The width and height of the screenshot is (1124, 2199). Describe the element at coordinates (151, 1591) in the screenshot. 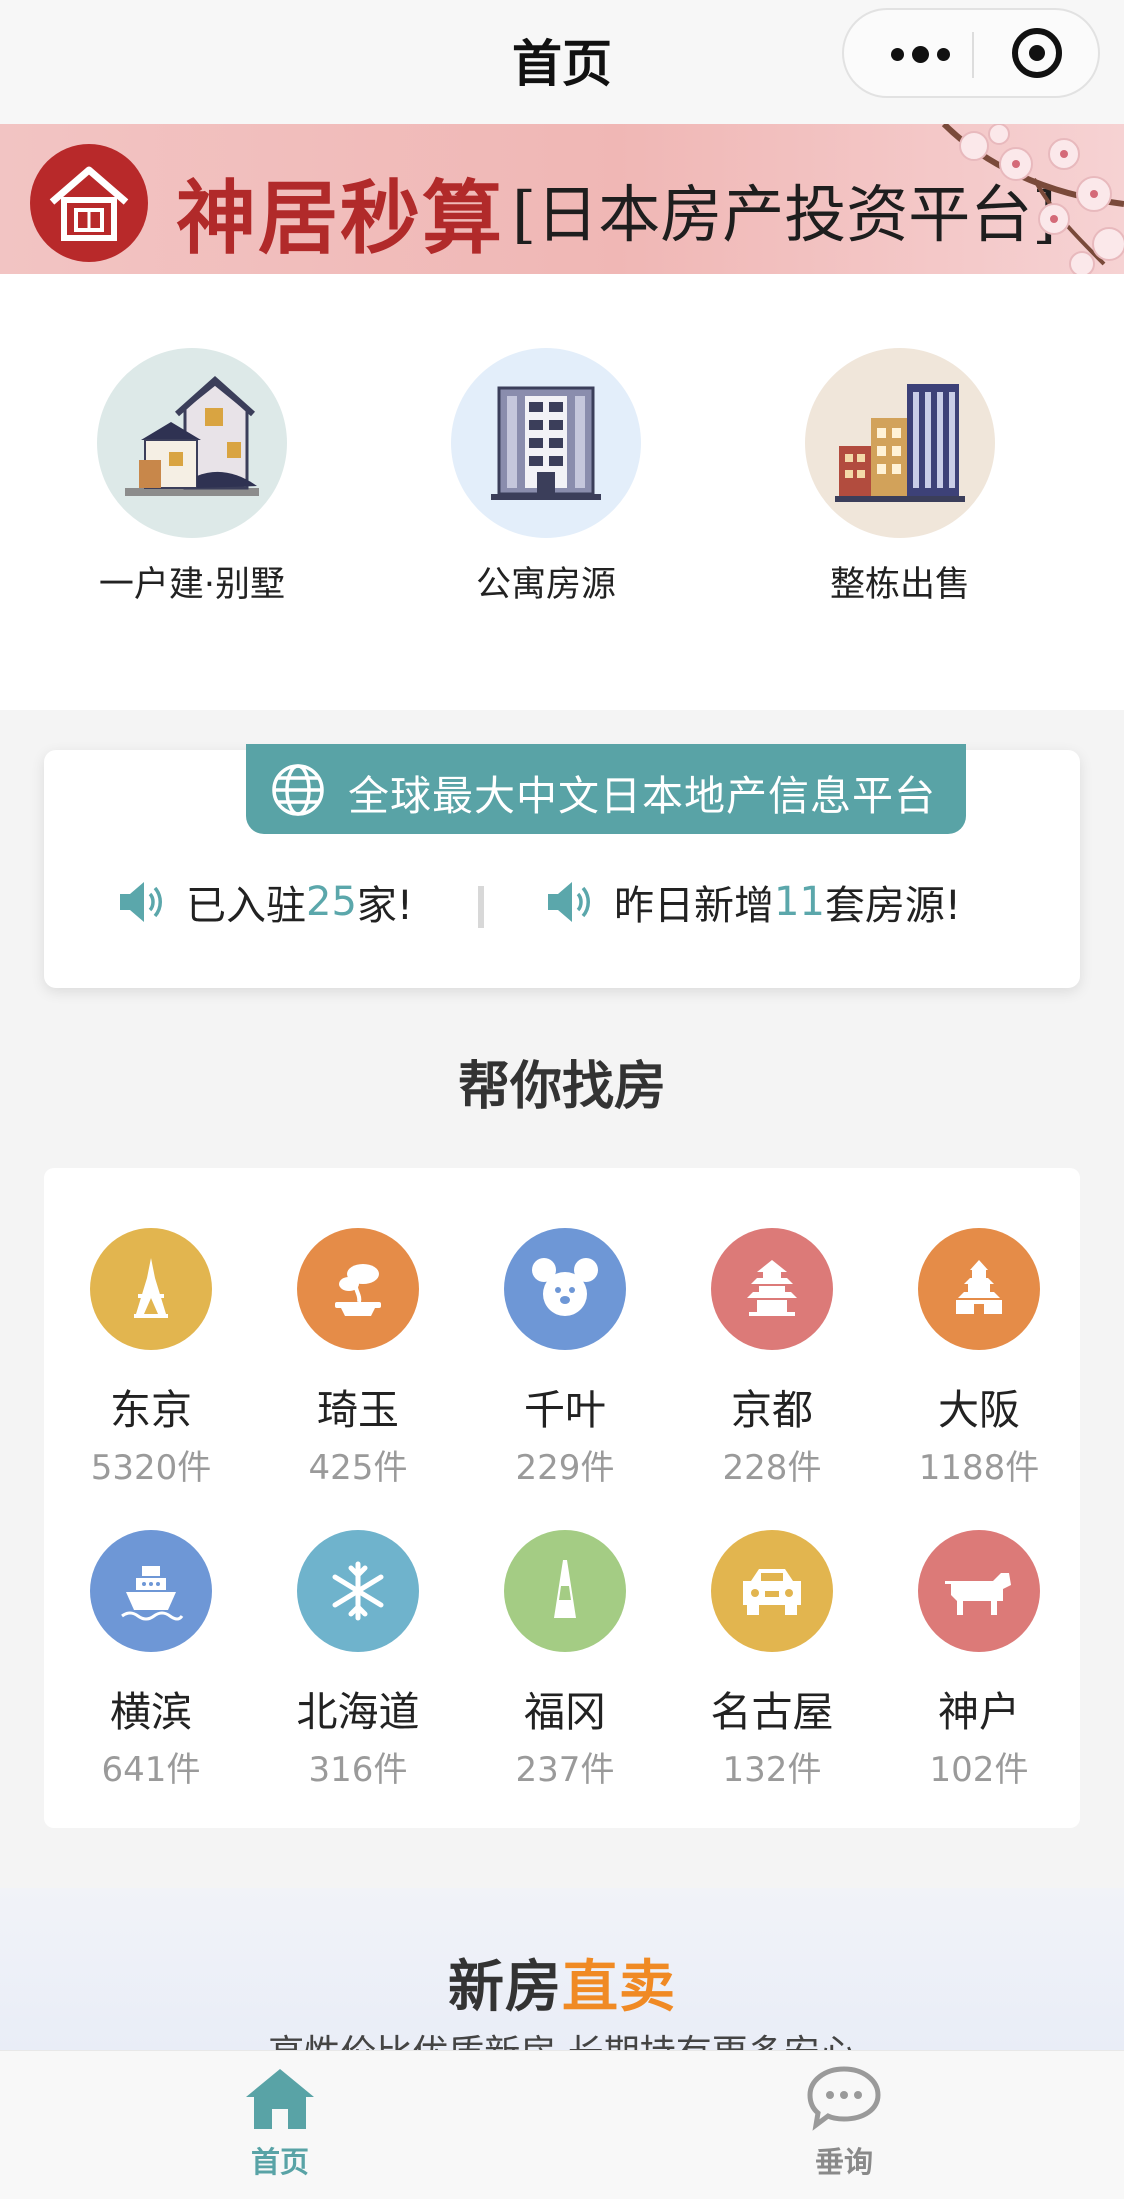

I see `ship-icon` at that location.